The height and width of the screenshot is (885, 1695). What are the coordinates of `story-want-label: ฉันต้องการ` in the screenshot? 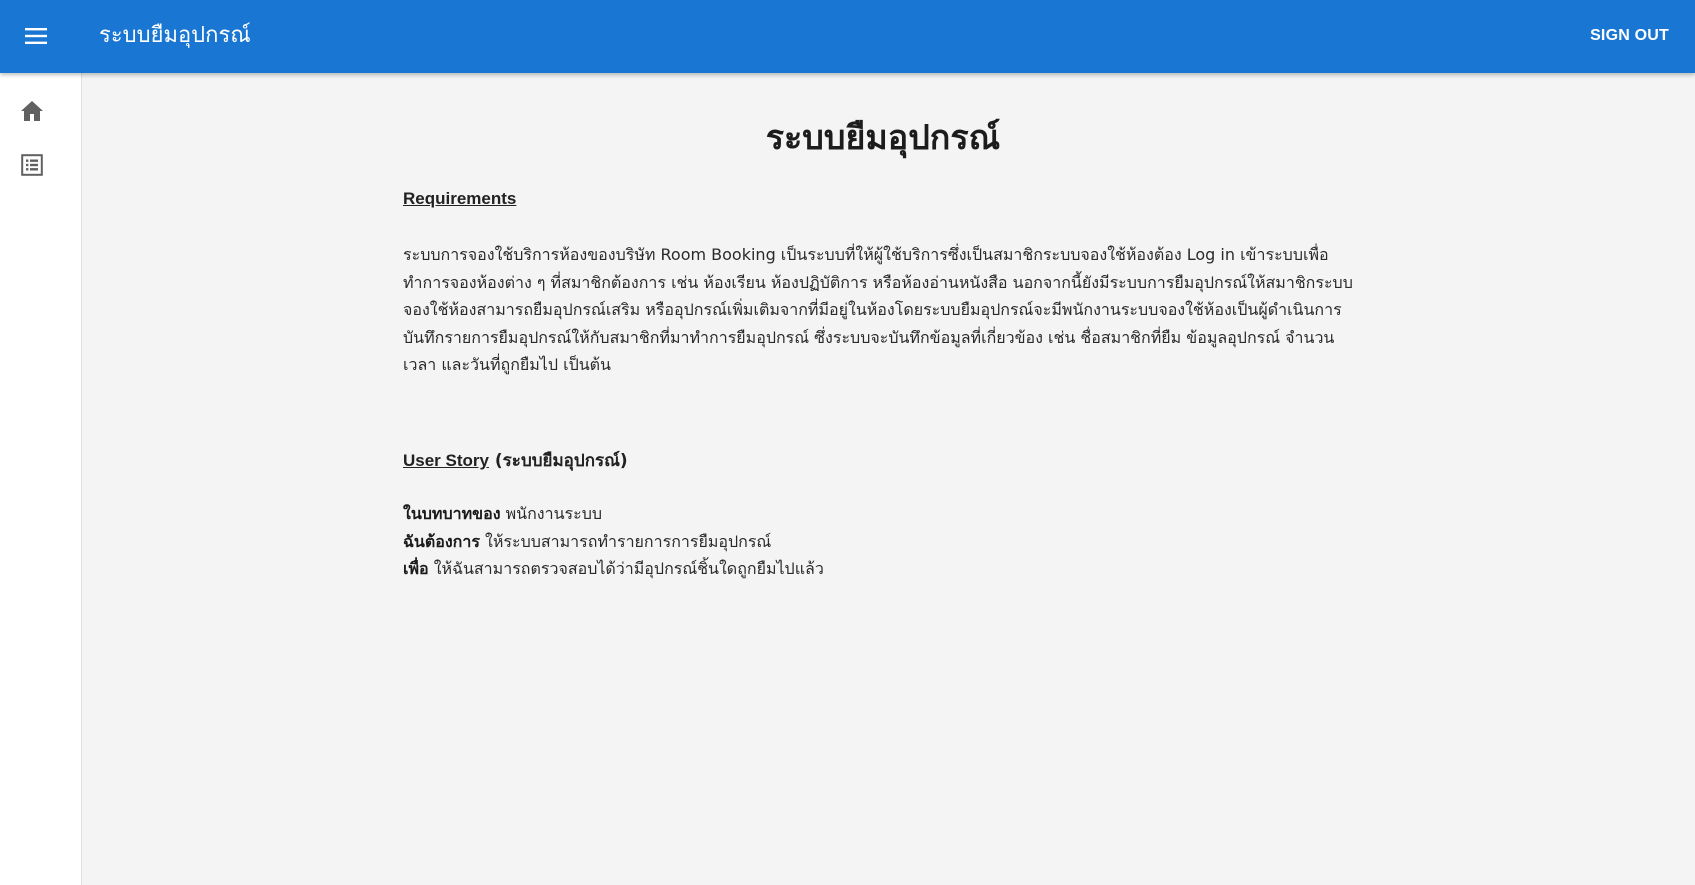 It's located at (441, 541).